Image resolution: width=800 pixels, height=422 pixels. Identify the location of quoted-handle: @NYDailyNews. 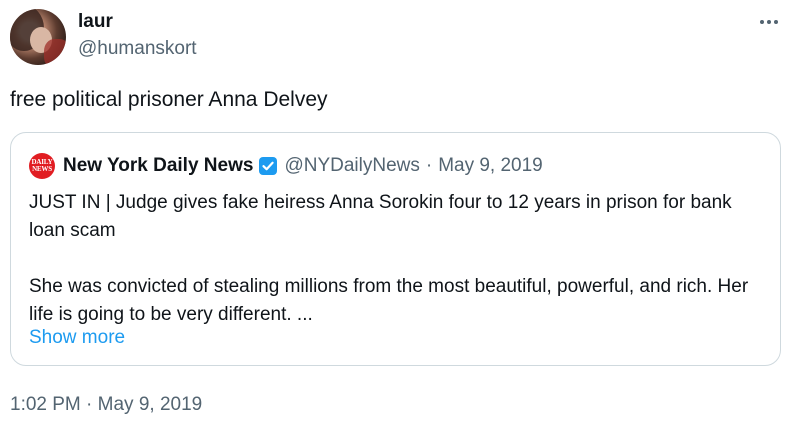
(351, 166).